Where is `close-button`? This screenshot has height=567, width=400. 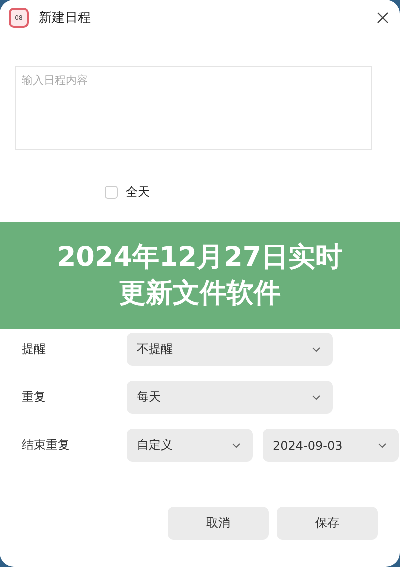
close-button is located at coordinates (383, 18).